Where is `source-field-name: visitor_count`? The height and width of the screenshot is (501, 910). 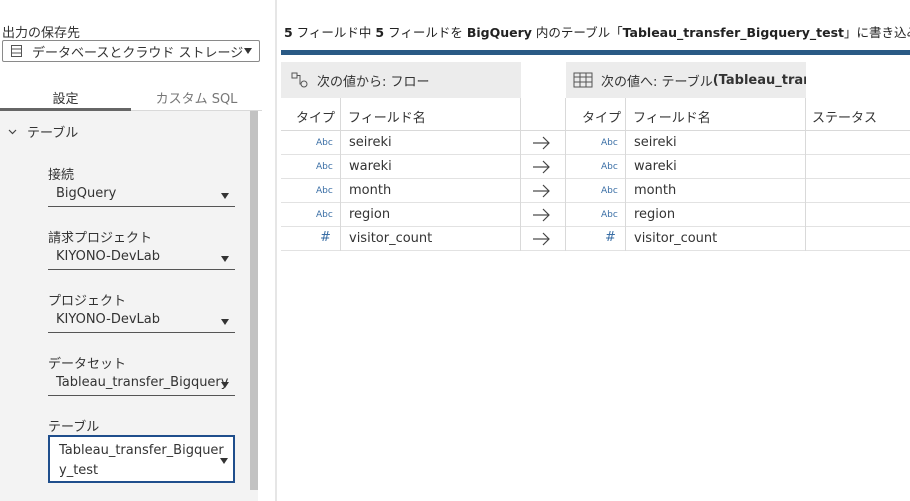
source-field-name: visitor_count is located at coordinates (391, 238).